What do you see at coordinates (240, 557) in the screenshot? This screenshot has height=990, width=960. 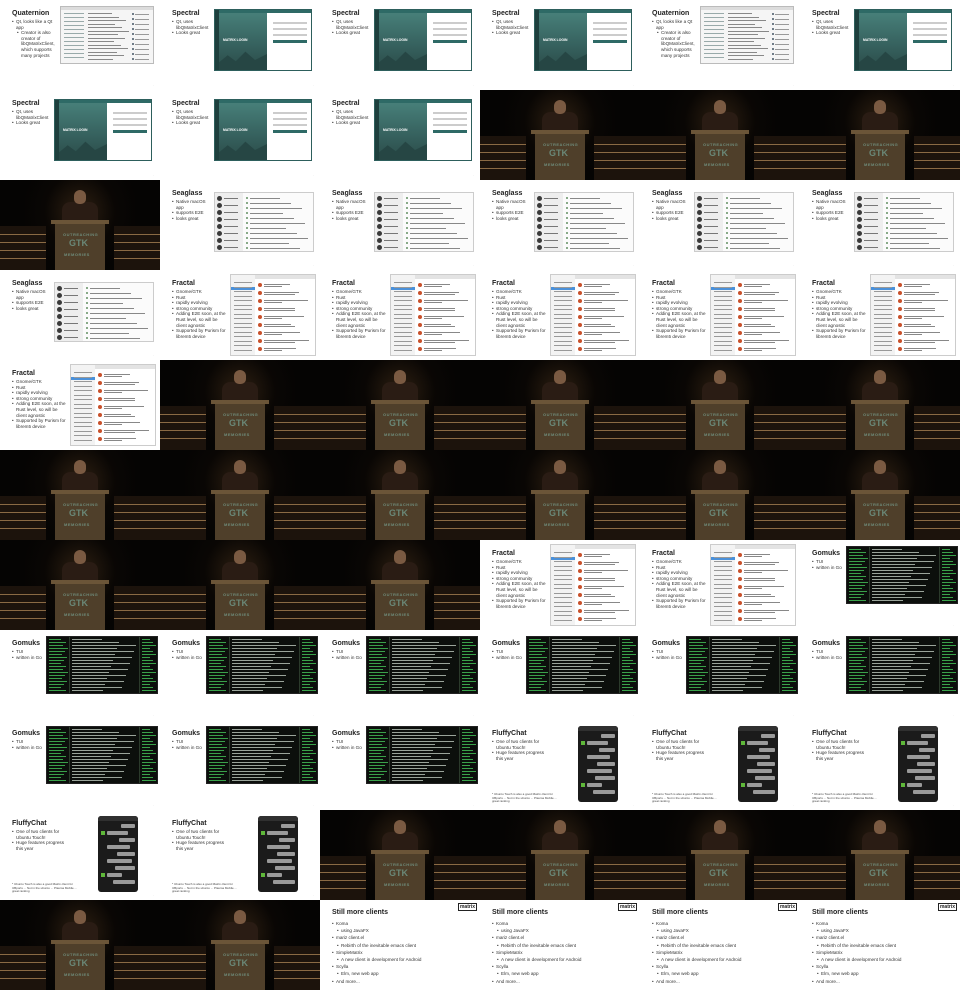 I see `speaker-head` at bounding box center [240, 557].